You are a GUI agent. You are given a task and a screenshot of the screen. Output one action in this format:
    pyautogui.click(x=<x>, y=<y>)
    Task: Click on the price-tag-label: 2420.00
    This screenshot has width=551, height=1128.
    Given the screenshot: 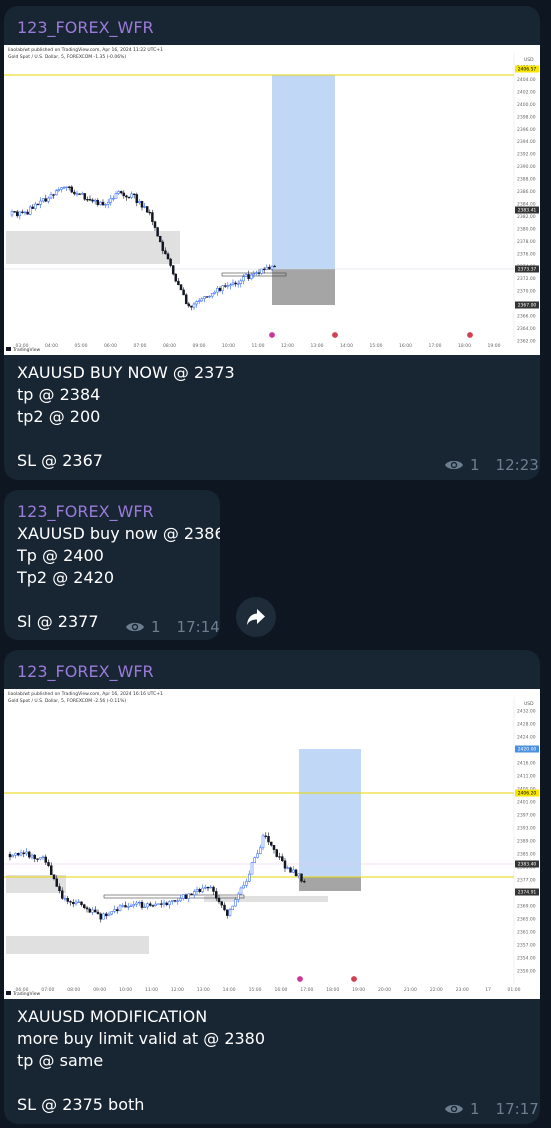 What is the action you would take?
    pyautogui.click(x=527, y=750)
    